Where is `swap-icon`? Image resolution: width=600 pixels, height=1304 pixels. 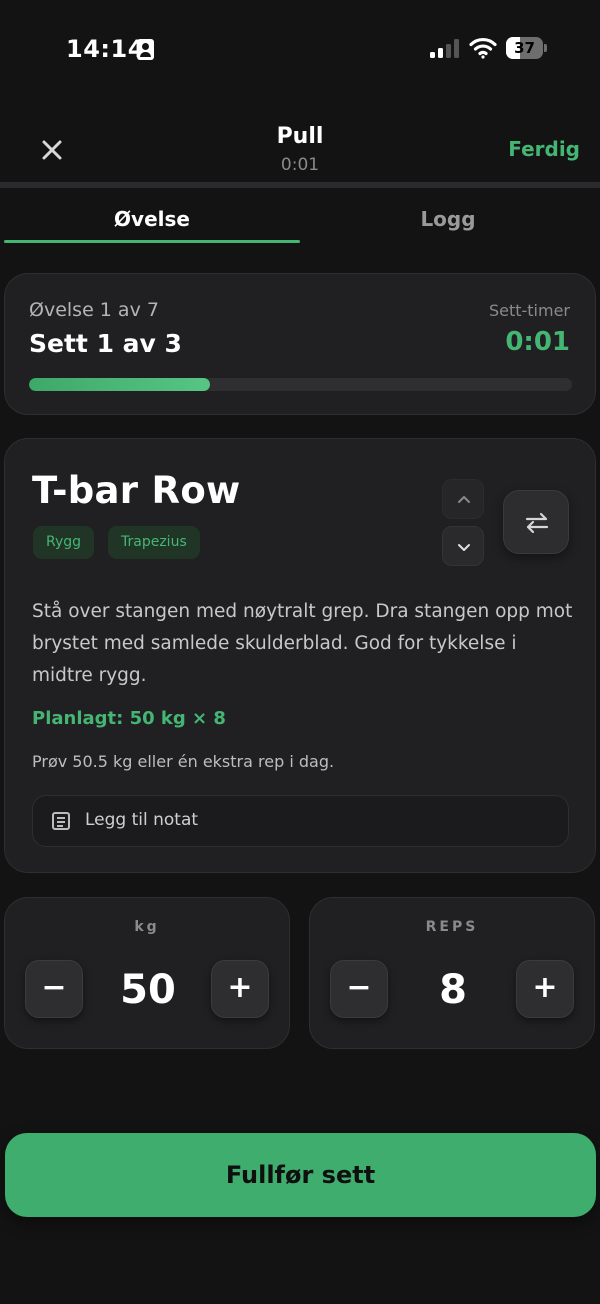 swap-icon is located at coordinates (537, 523).